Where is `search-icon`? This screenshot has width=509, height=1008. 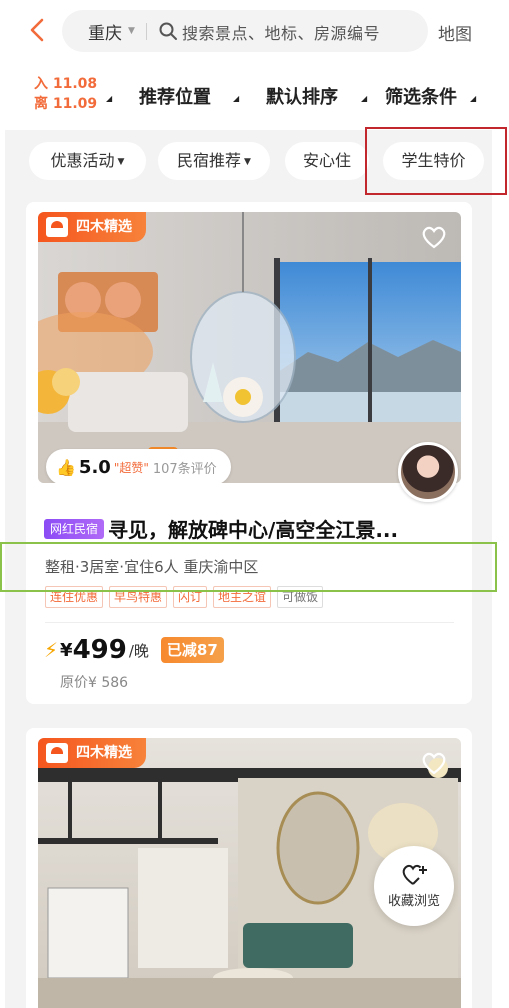 search-icon is located at coordinates (168, 31).